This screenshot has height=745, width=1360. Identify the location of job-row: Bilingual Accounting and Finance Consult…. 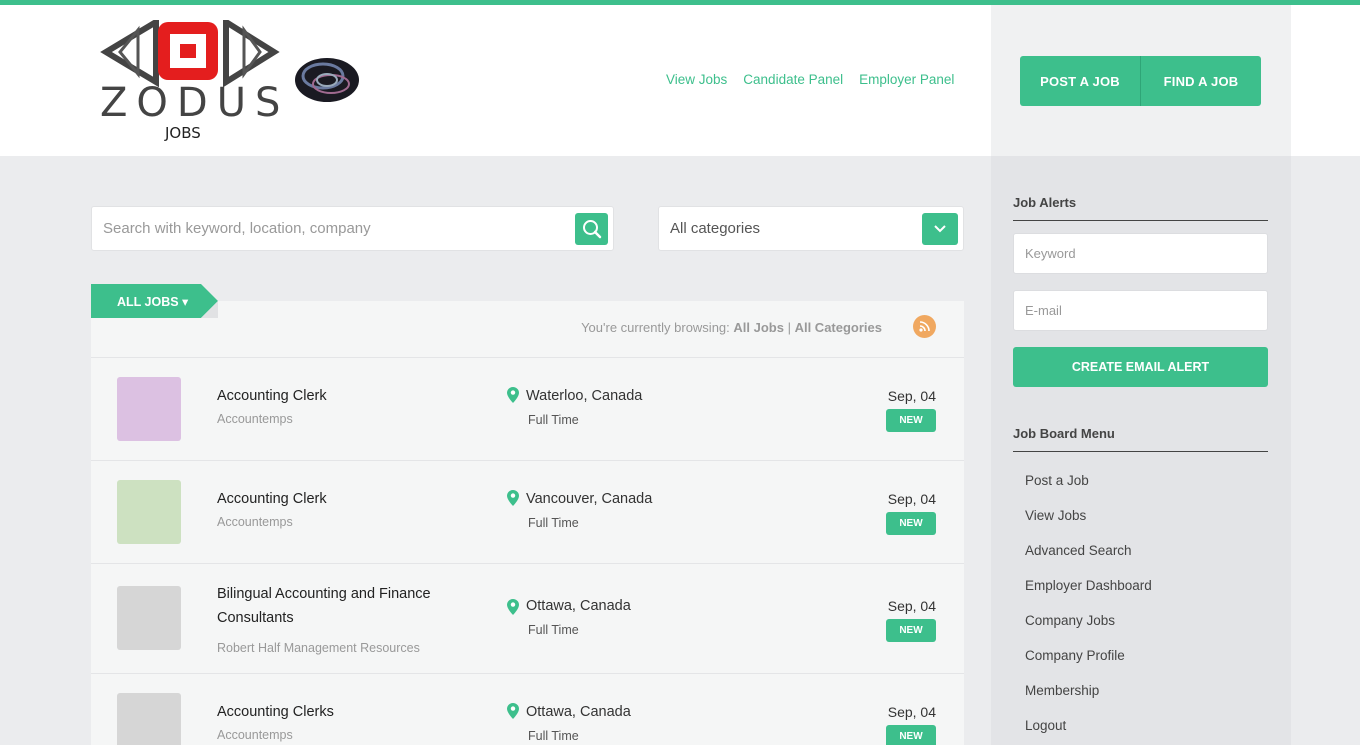
(527, 618).